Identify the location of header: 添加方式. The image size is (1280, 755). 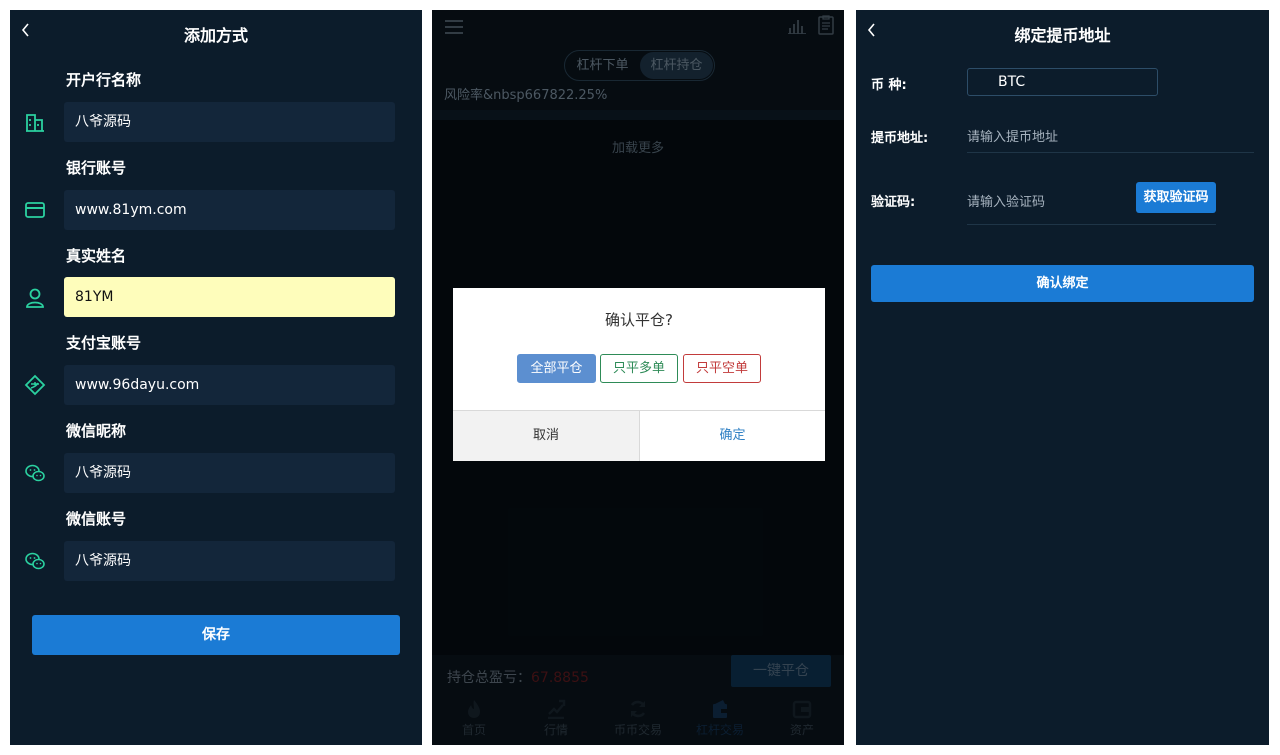
(216, 32).